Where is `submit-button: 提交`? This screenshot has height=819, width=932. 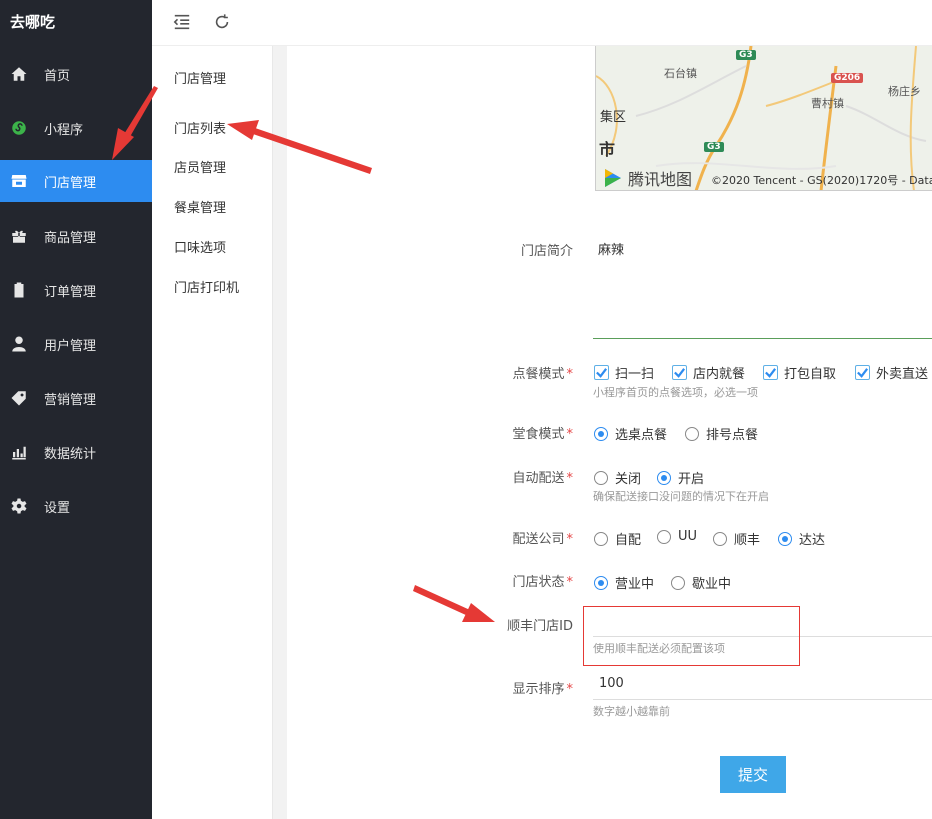 submit-button: 提交 is located at coordinates (753, 774).